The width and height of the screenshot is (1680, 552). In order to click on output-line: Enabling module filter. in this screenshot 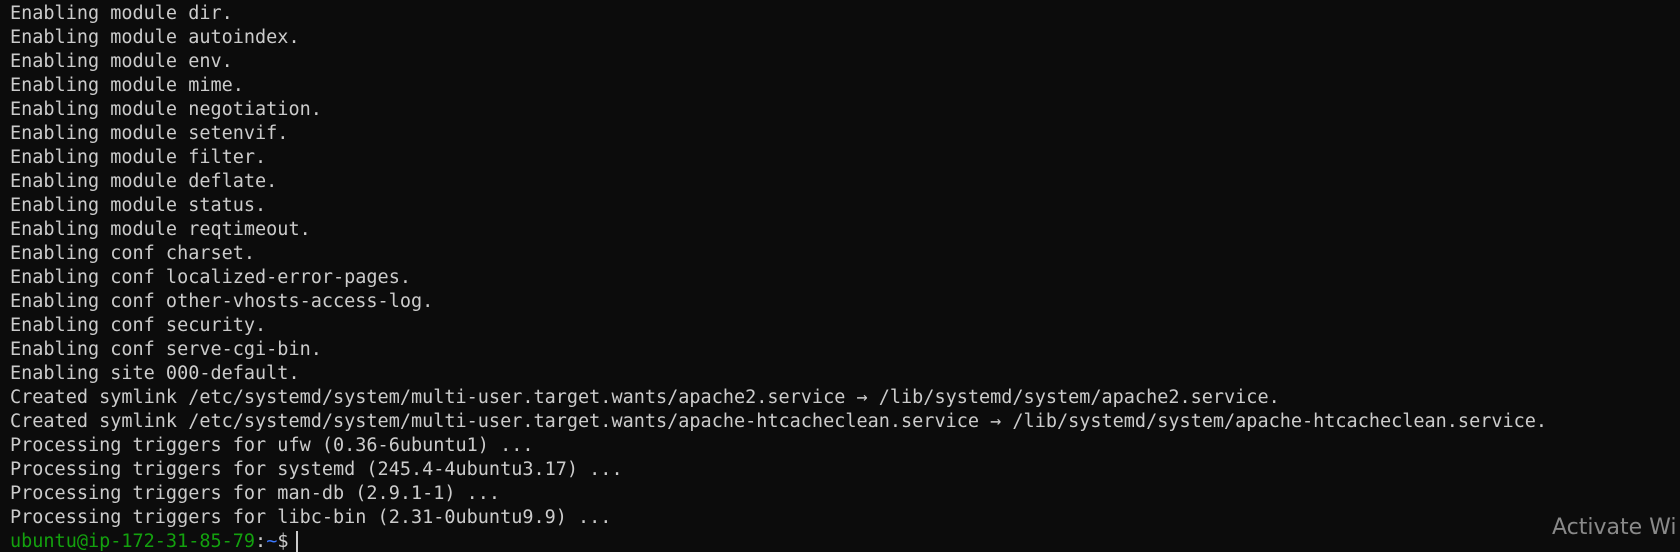, I will do `click(138, 157)`.